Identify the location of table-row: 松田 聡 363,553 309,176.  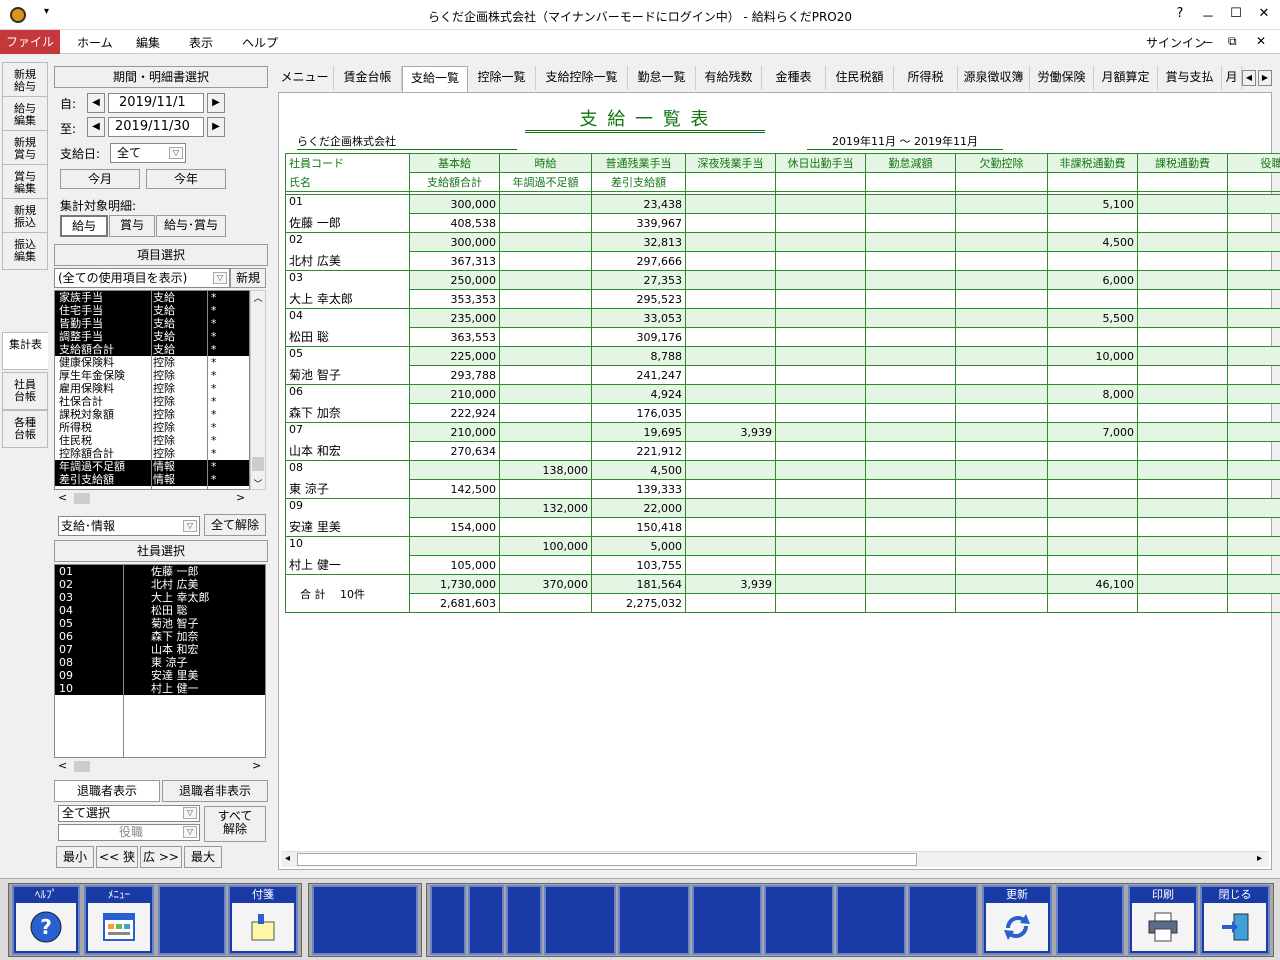
(782, 337).